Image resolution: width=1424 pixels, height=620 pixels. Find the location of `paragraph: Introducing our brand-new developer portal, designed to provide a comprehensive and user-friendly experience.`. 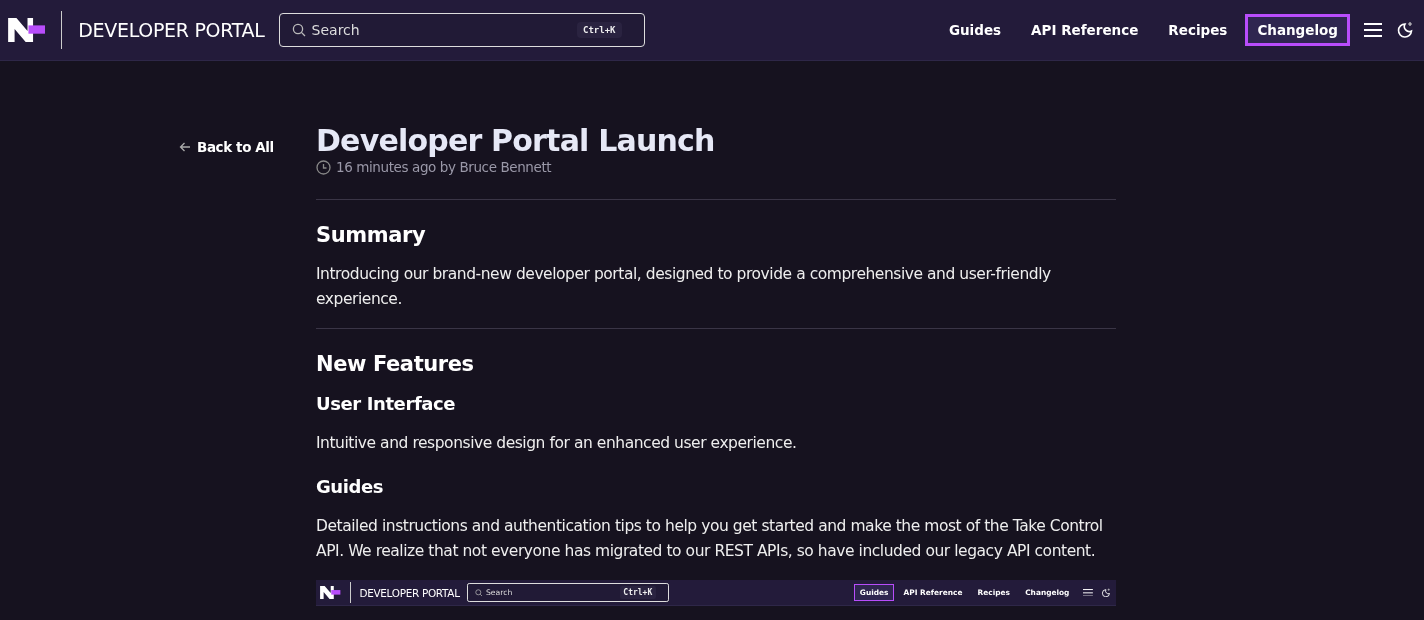

paragraph: Introducing our brand-new developer portal, designed to provide a comprehensive and user-friendly experience. is located at coordinates (684, 287).